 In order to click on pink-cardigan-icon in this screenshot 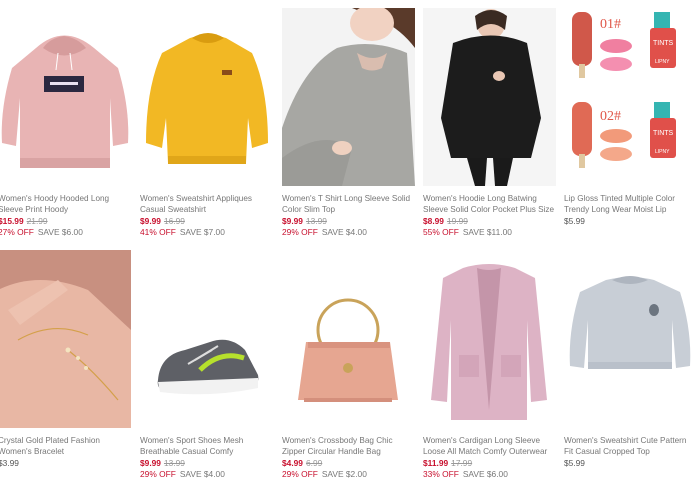, I will do `click(489, 342)`.